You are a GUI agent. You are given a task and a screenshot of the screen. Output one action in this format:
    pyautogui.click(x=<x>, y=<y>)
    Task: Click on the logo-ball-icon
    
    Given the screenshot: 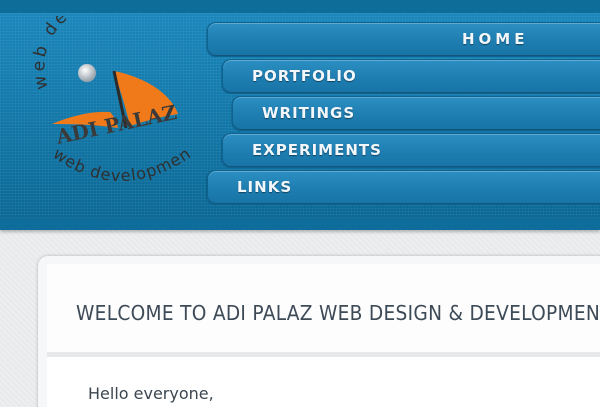 What is the action you would take?
    pyautogui.click(x=87, y=73)
    